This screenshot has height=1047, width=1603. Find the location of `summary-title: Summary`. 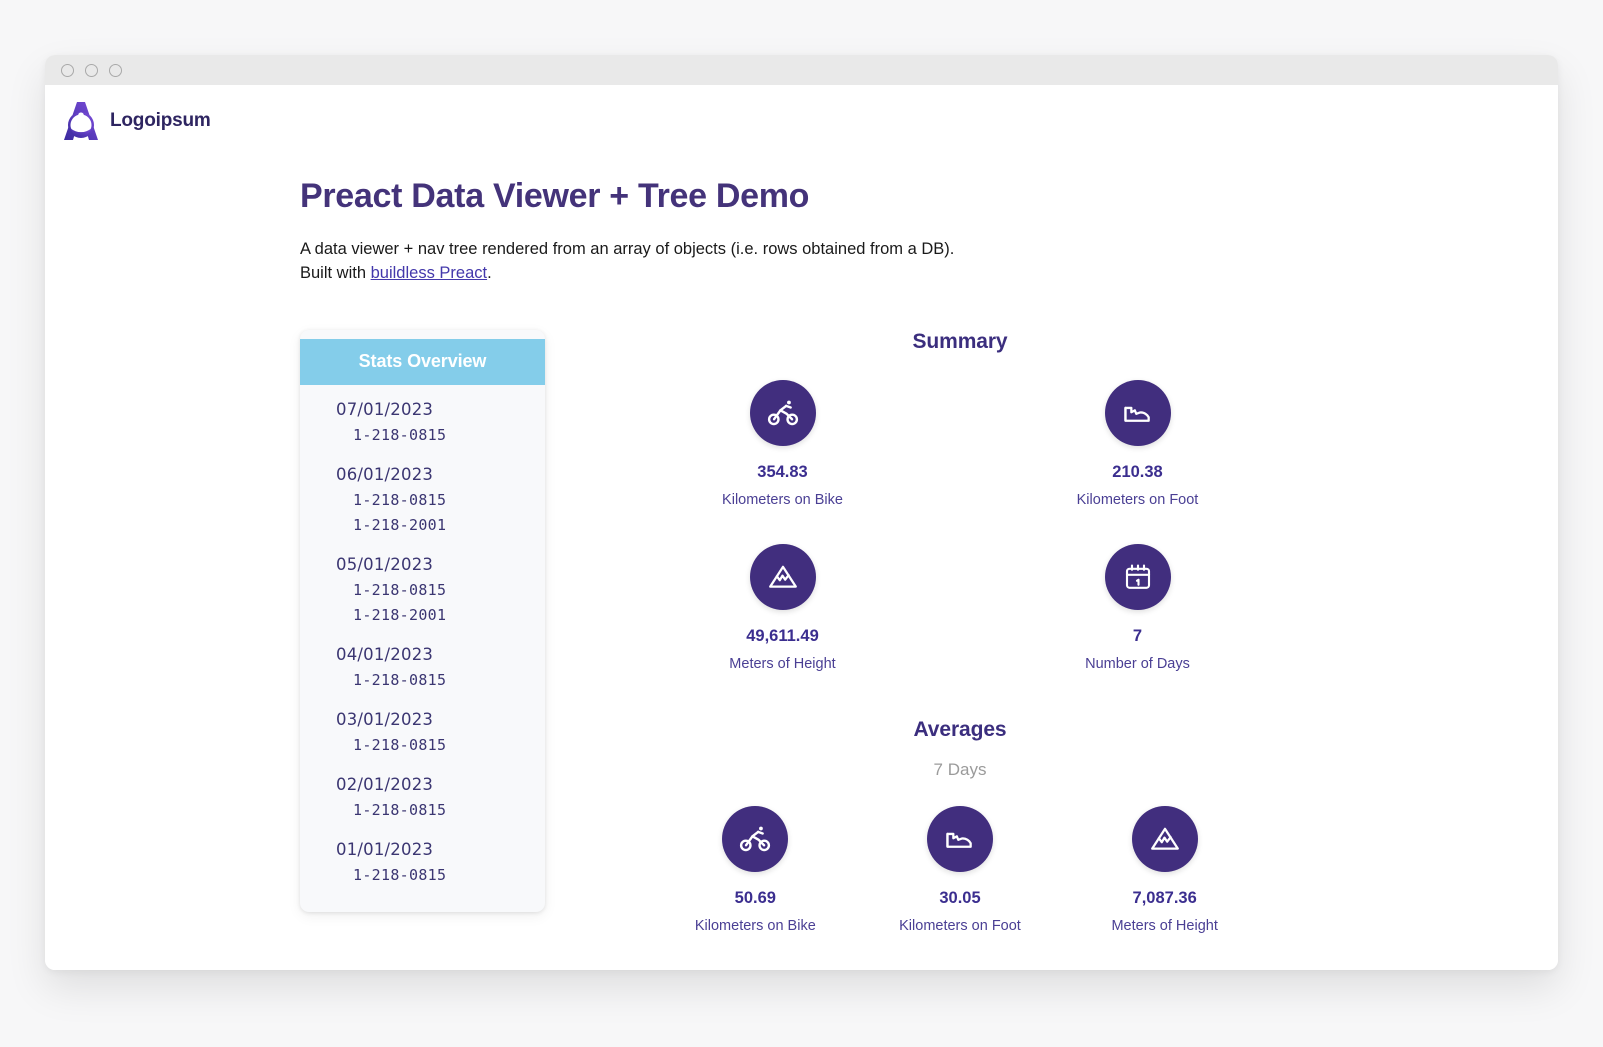

summary-title: Summary is located at coordinates (960, 341).